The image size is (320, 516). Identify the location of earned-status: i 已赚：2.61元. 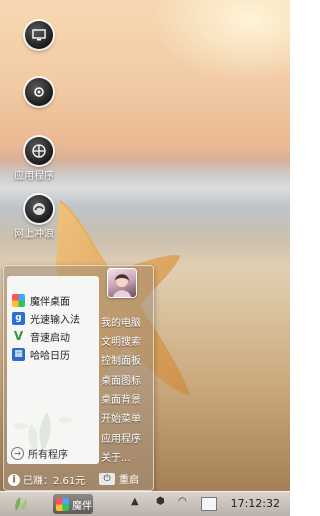
(46, 479).